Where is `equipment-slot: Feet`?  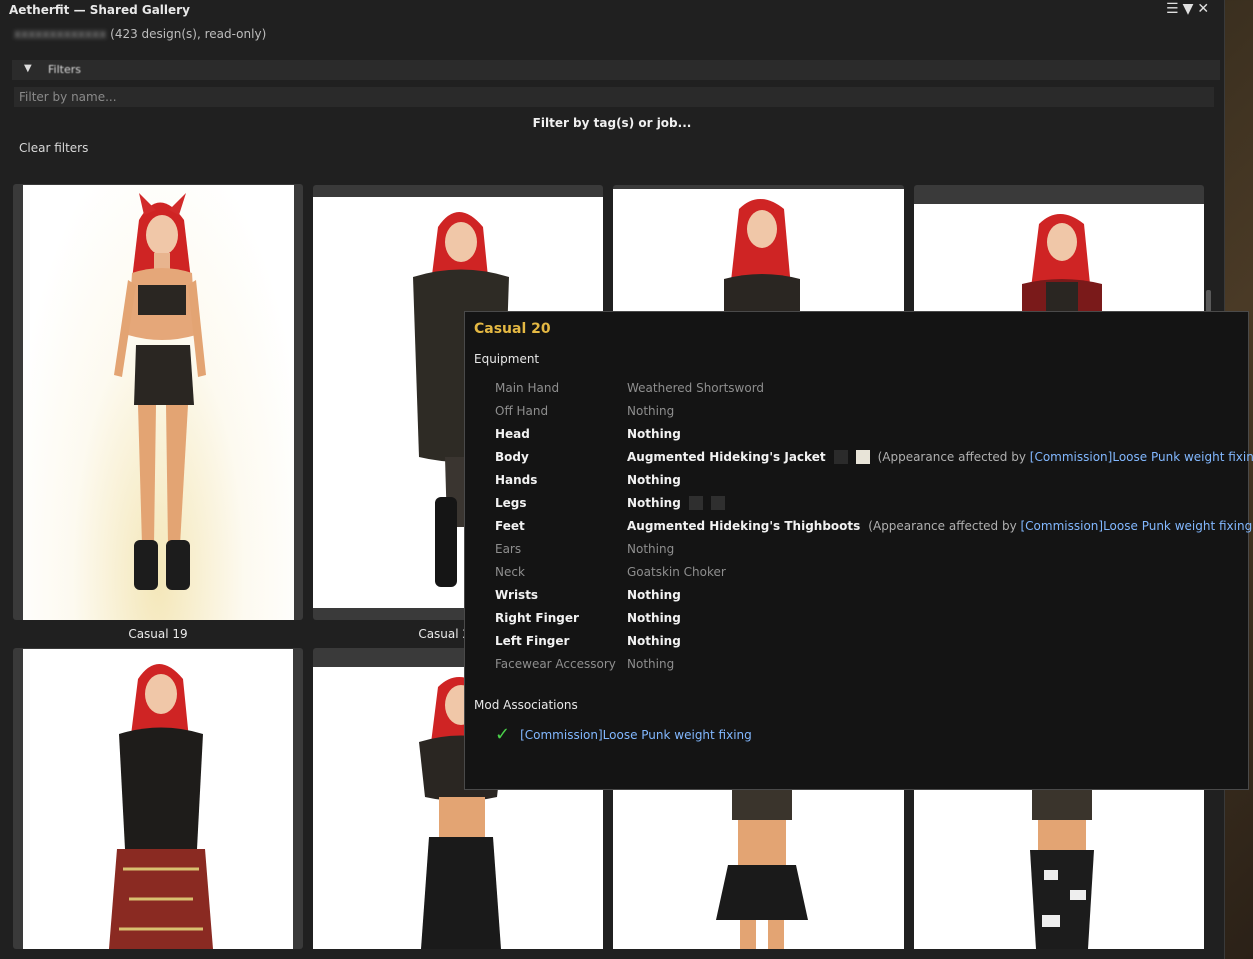 equipment-slot: Feet is located at coordinates (510, 526).